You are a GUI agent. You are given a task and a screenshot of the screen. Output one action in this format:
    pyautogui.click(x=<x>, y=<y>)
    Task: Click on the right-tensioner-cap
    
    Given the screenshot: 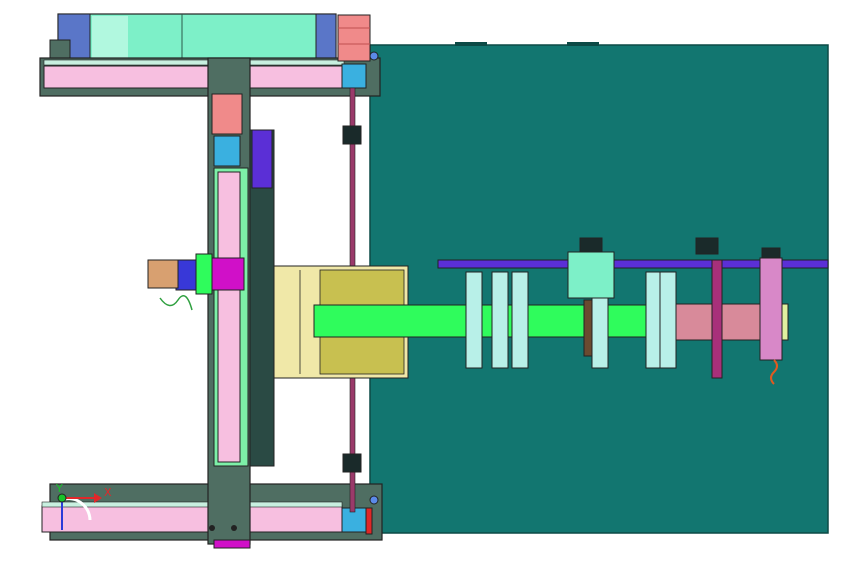 What is the action you would take?
    pyautogui.click(x=771, y=253)
    